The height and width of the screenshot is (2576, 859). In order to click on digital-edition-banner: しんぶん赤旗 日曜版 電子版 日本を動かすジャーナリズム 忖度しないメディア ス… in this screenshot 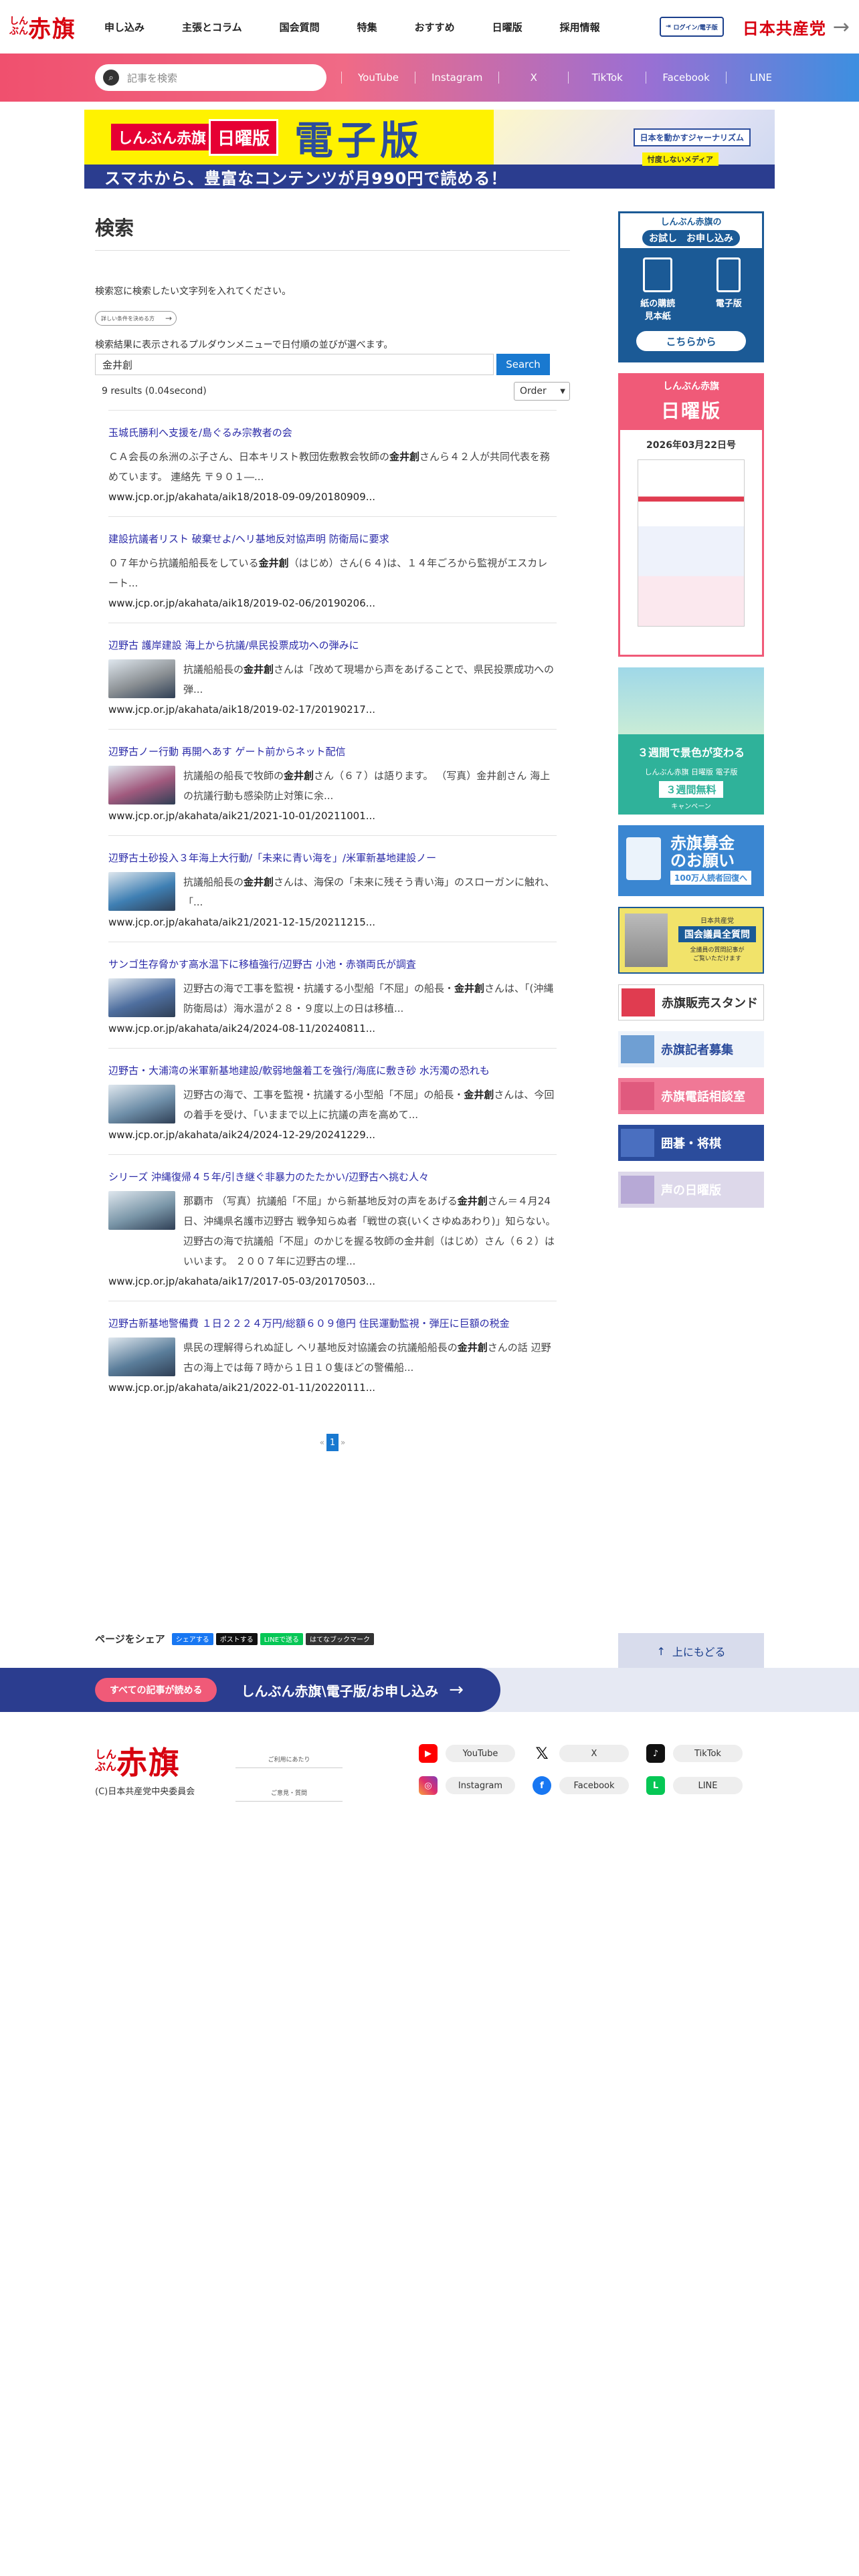, I will do `click(429, 149)`.